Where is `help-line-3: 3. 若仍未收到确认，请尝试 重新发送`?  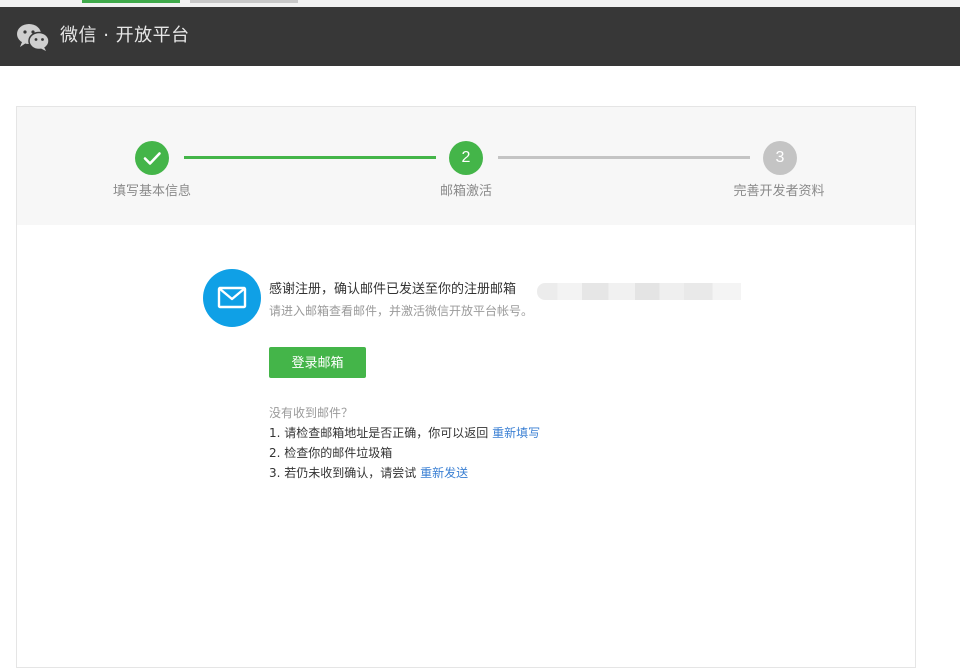
help-line-3: 3. 若仍未收到确认，请尝试 重新发送 is located at coordinates (404, 473).